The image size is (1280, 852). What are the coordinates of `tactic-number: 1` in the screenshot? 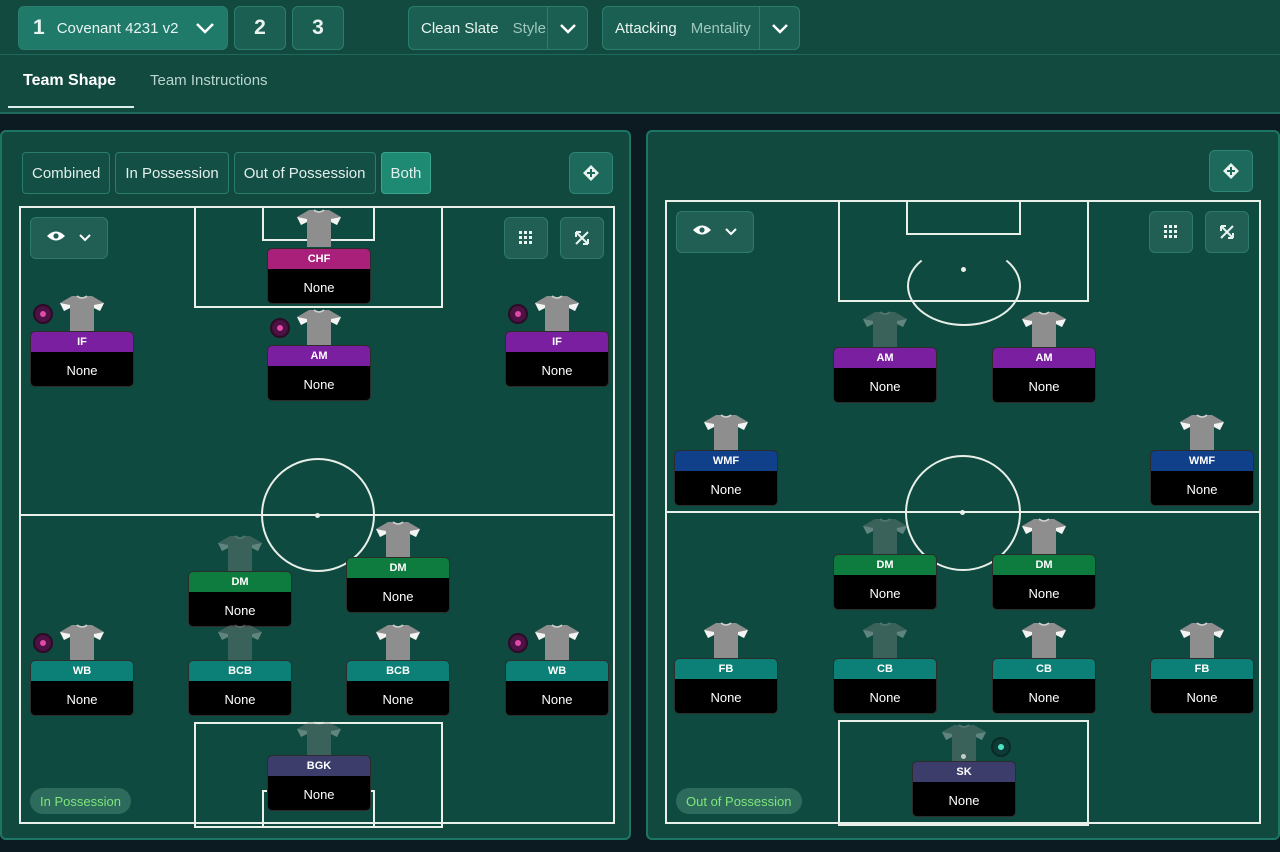 It's located at (39, 27).